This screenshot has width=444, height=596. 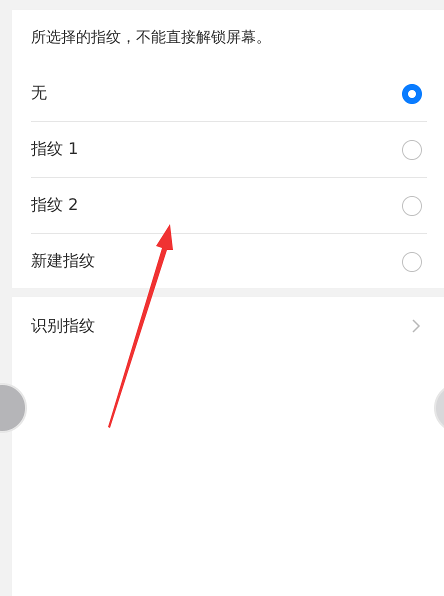 I want to click on option-label: 指纹 1, so click(x=54, y=149).